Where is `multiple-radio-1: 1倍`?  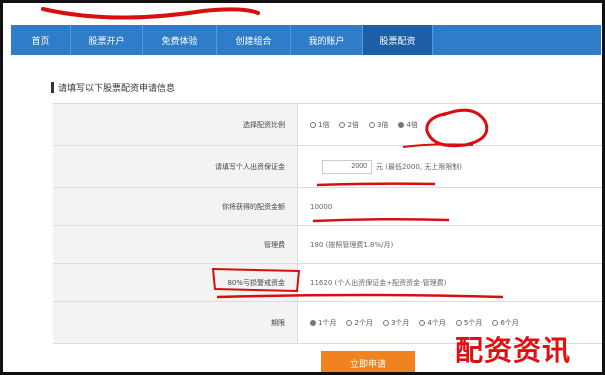 multiple-radio-1: 1倍 is located at coordinates (319, 125).